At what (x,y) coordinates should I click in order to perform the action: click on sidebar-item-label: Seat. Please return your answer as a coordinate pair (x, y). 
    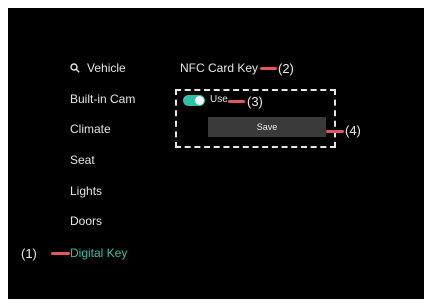
    Looking at the image, I should click on (82, 160).